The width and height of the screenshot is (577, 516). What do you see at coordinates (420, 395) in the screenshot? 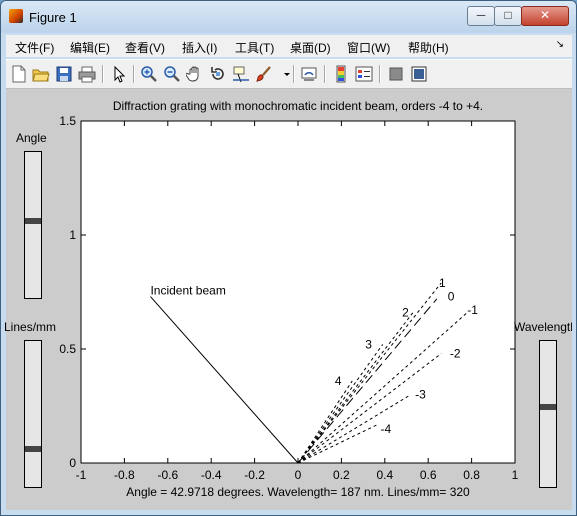
I see `diffraction-order-label: -3` at bounding box center [420, 395].